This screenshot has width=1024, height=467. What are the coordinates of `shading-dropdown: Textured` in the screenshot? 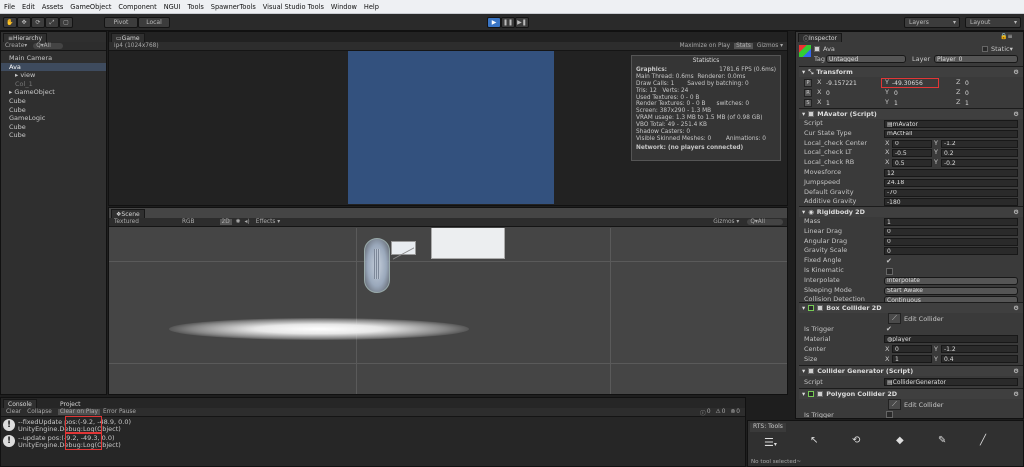 It's located at (144, 222).